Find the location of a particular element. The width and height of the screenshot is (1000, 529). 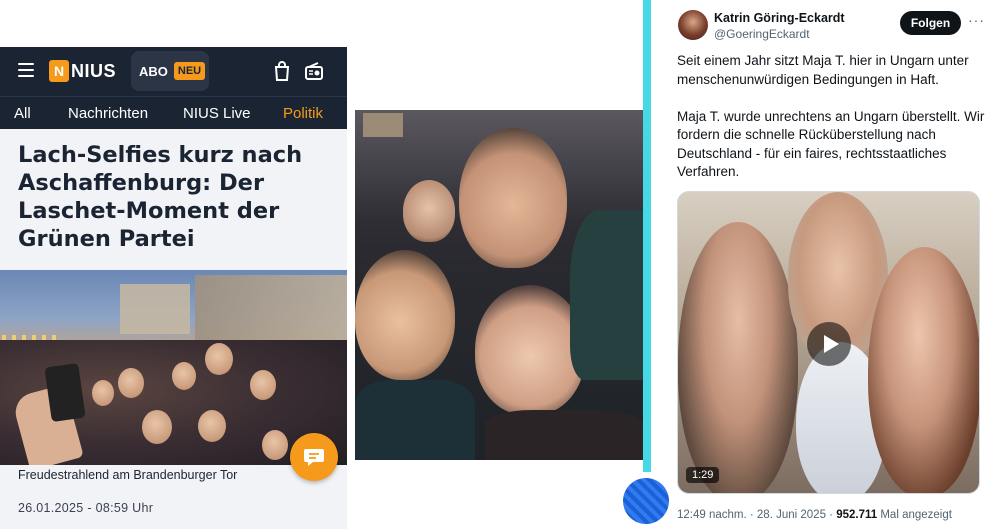

building-shape is located at coordinates (271, 310).